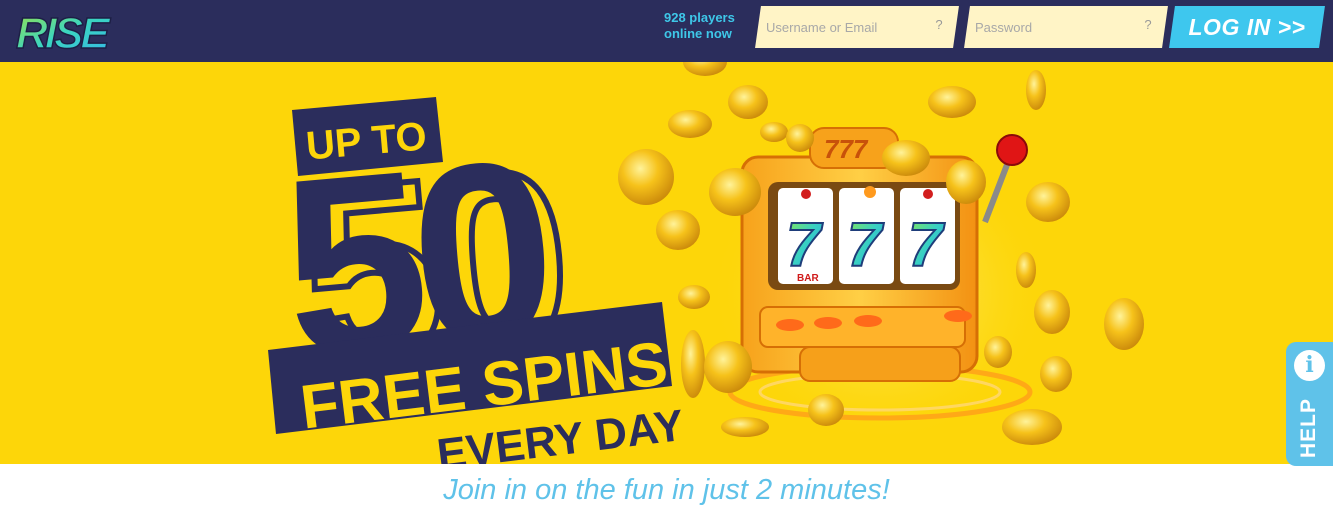  I want to click on help-tab: i HELP, so click(1309, 404).